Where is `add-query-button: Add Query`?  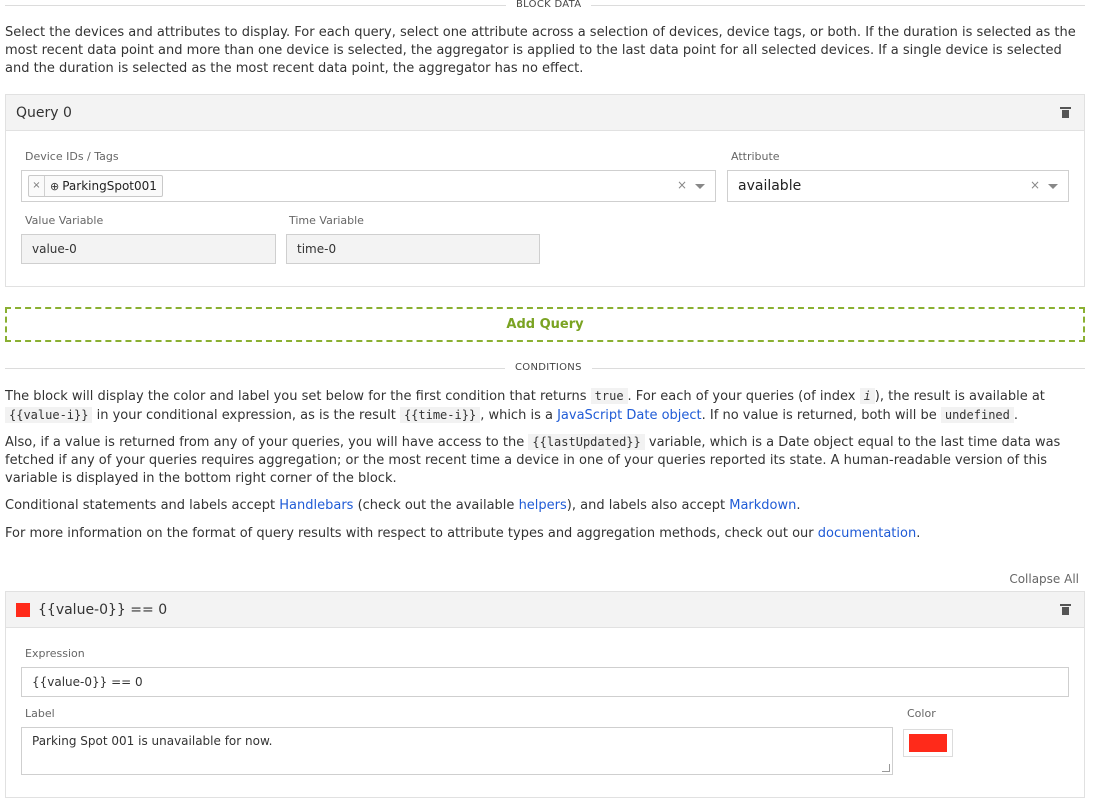
add-query-button: Add Query is located at coordinates (545, 324).